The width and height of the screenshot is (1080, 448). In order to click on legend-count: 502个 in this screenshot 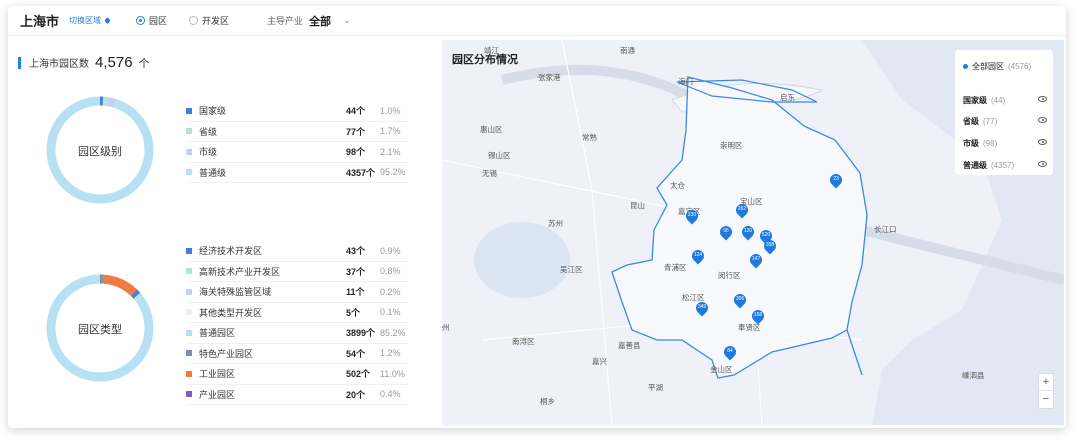, I will do `click(358, 374)`.